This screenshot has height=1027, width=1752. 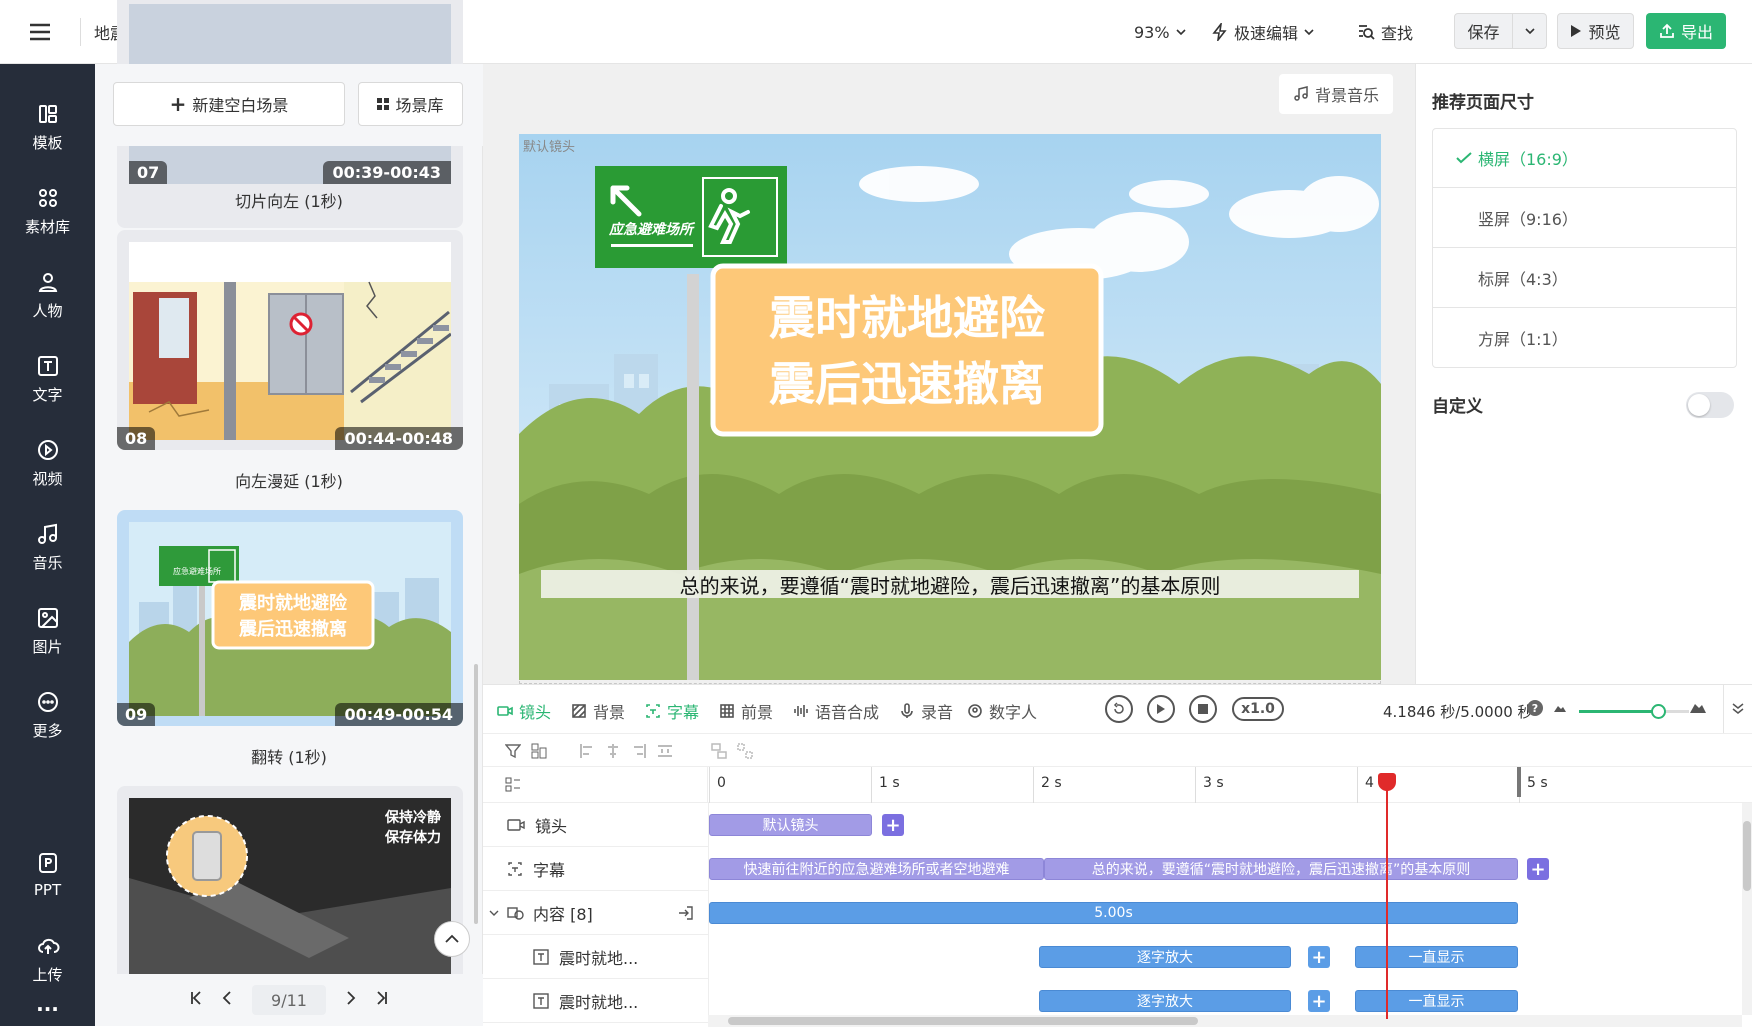 What do you see at coordinates (289, 756) in the screenshot?
I see `scene-transition: 翻转 (1秒)` at bounding box center [289, 756].